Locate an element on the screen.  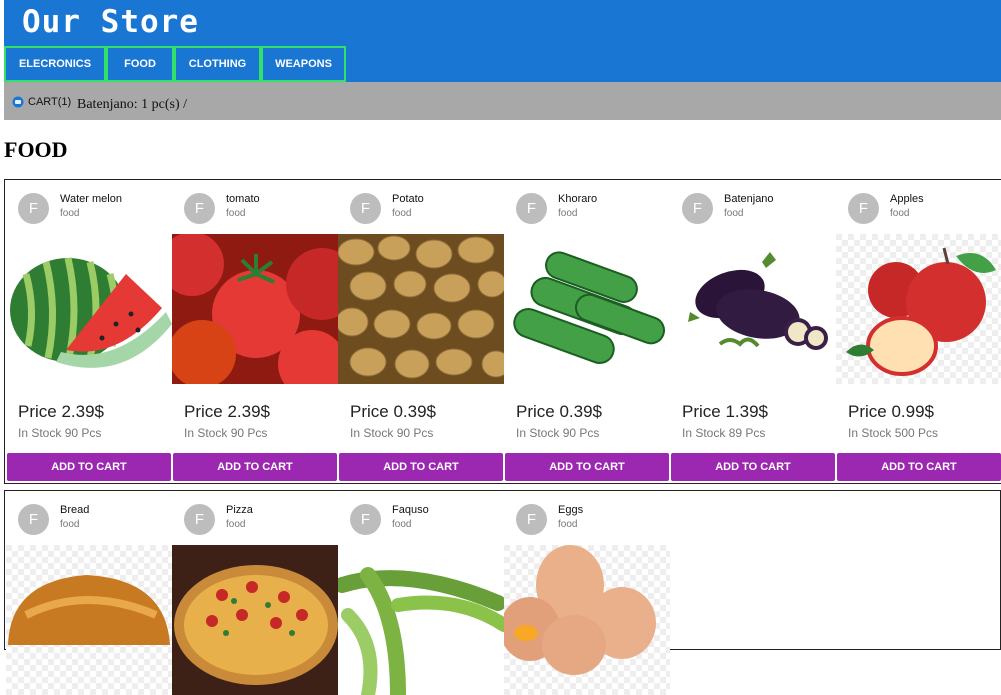
cart-bar: CART(1) Batenjano: 1 pc(s) / is located at coordinates (502, 101).